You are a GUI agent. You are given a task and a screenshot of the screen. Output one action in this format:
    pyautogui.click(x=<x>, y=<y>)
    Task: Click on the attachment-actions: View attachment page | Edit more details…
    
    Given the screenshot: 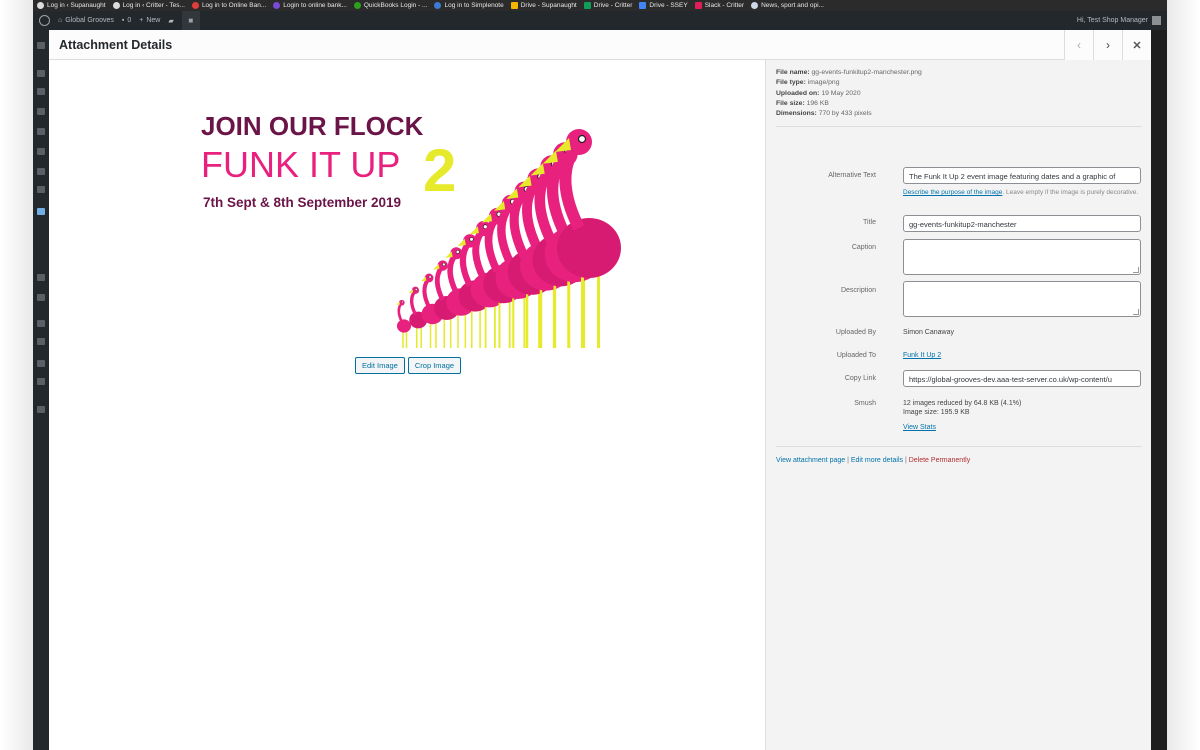 What is the action you would take?
    pyautogui.click(x=873, y=460)
    